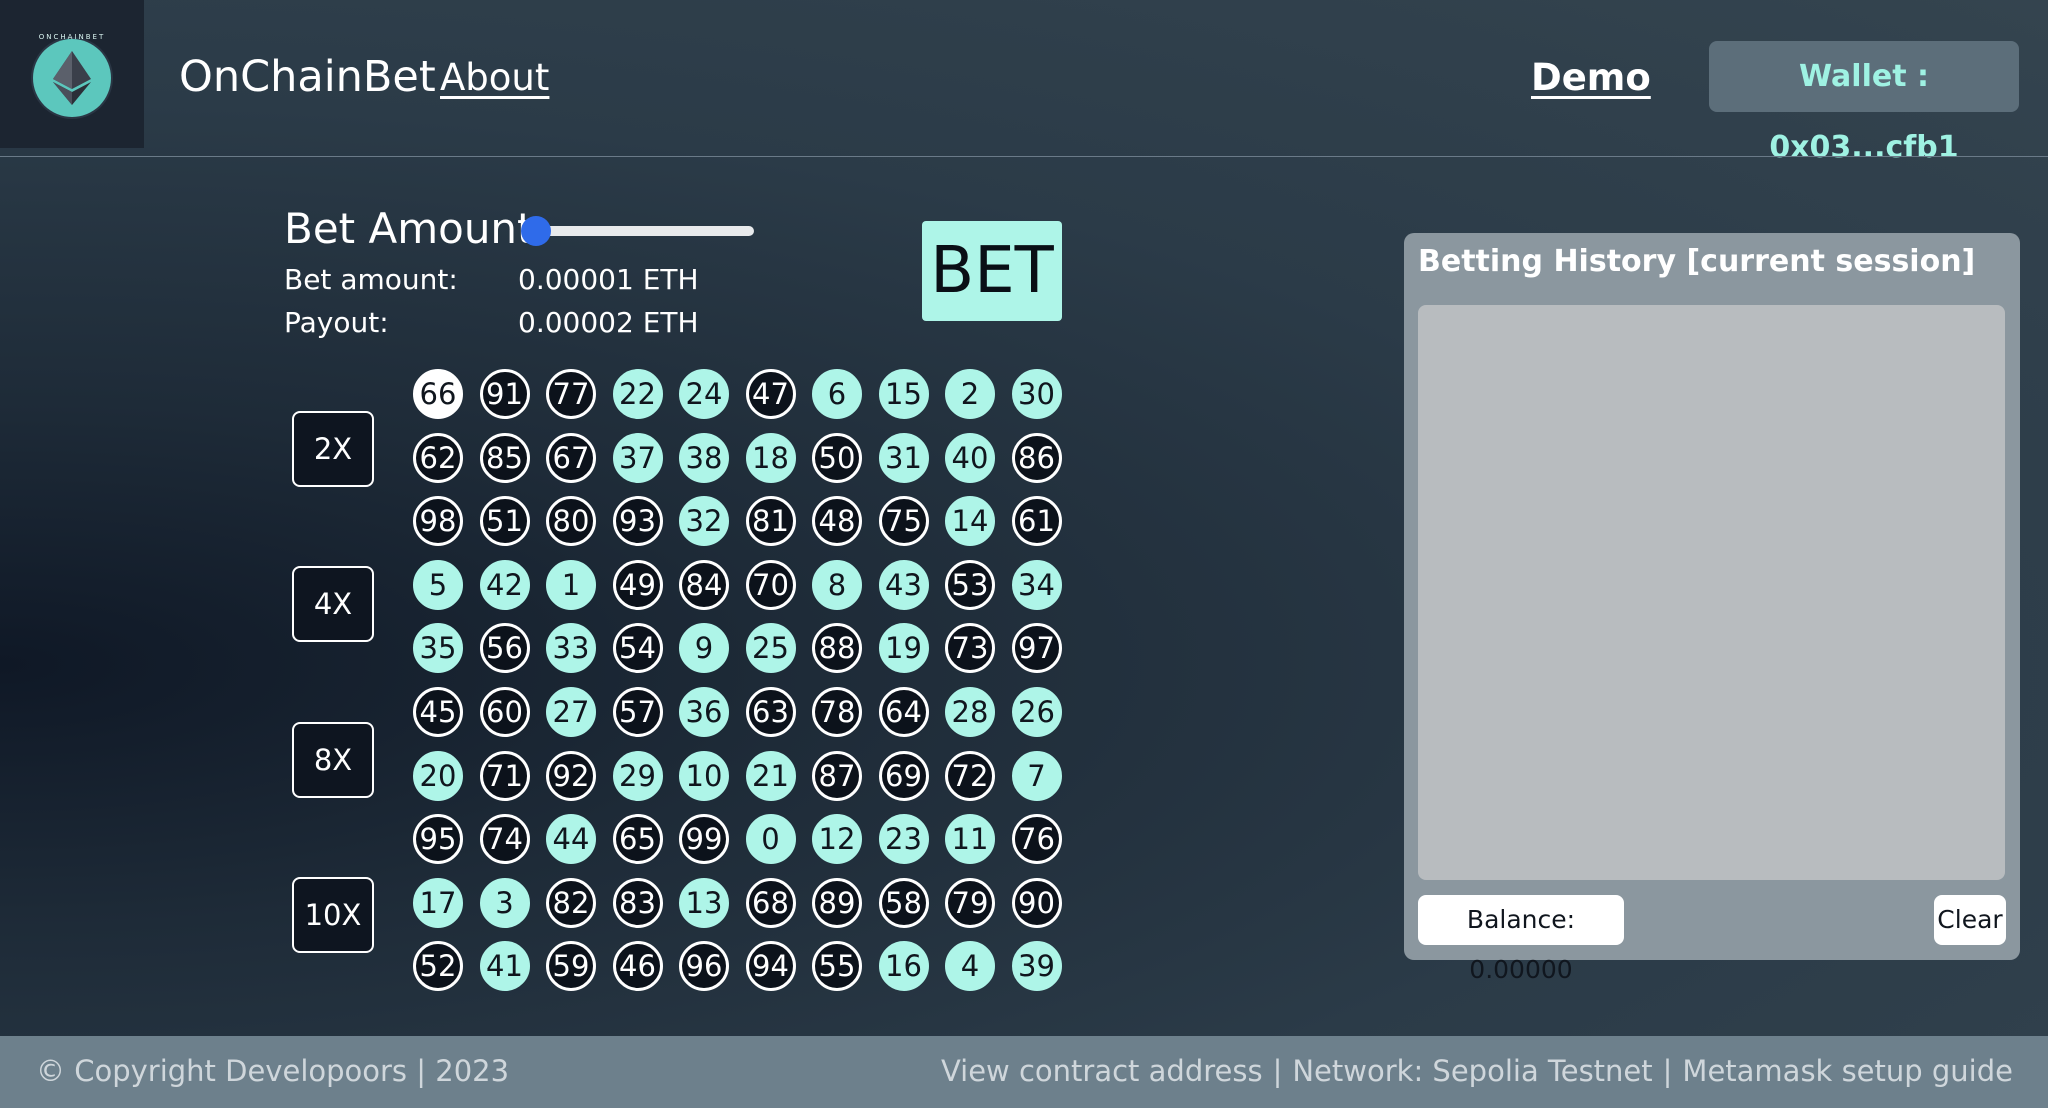 This screenshot has height=1108, width=2048. Describe the element at coordinates (837, 839) in the screenshot. I see `number-ball: 12` at that location.